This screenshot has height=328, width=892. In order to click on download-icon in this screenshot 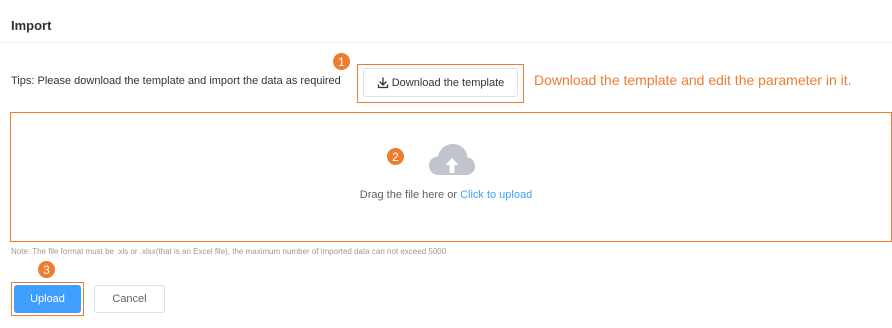, I will do `click(383, 82)`.